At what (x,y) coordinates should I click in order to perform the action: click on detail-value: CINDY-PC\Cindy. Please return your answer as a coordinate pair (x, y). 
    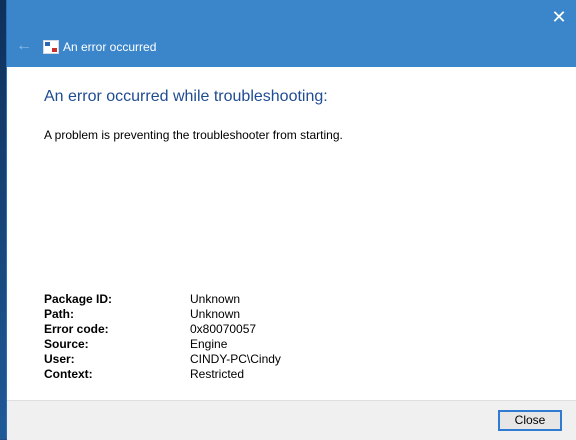
    Looking at the image, I should click on (235, 359).